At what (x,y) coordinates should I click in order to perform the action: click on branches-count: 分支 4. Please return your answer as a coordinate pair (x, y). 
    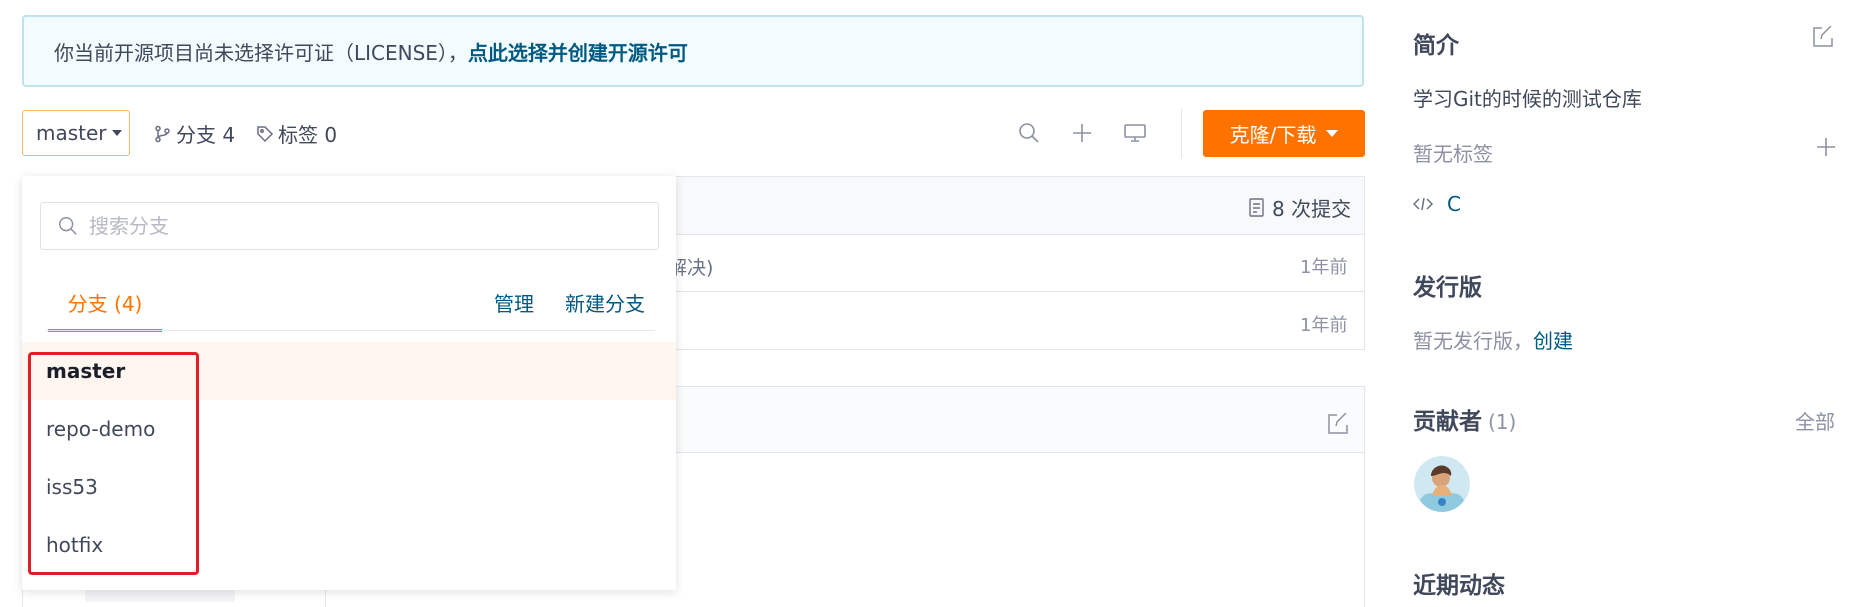
    Looking at the image, I should click on (206, 135).